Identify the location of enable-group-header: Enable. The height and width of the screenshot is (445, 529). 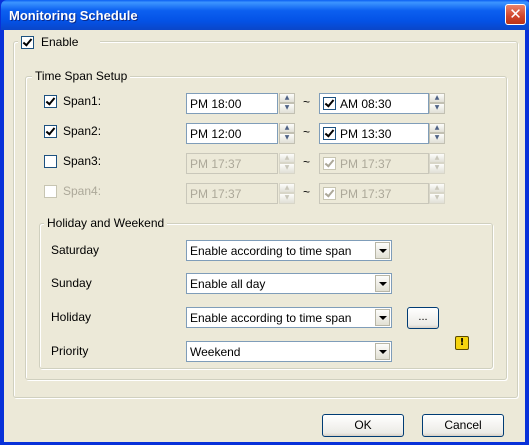
(59, 42).